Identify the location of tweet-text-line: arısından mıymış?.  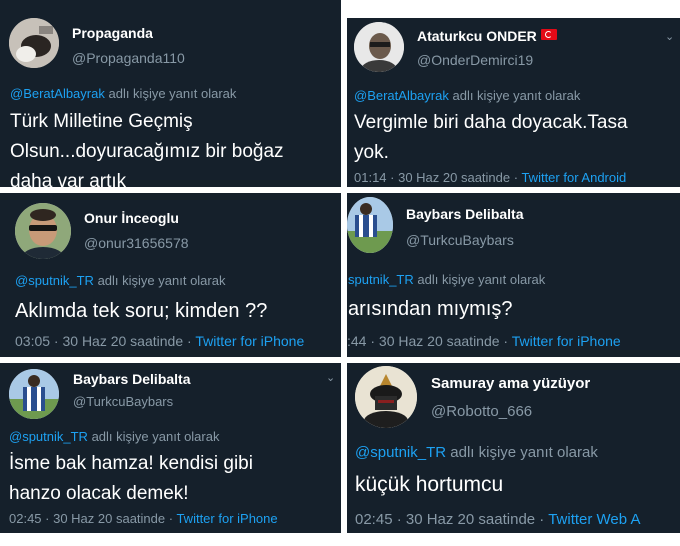
(430, 309).